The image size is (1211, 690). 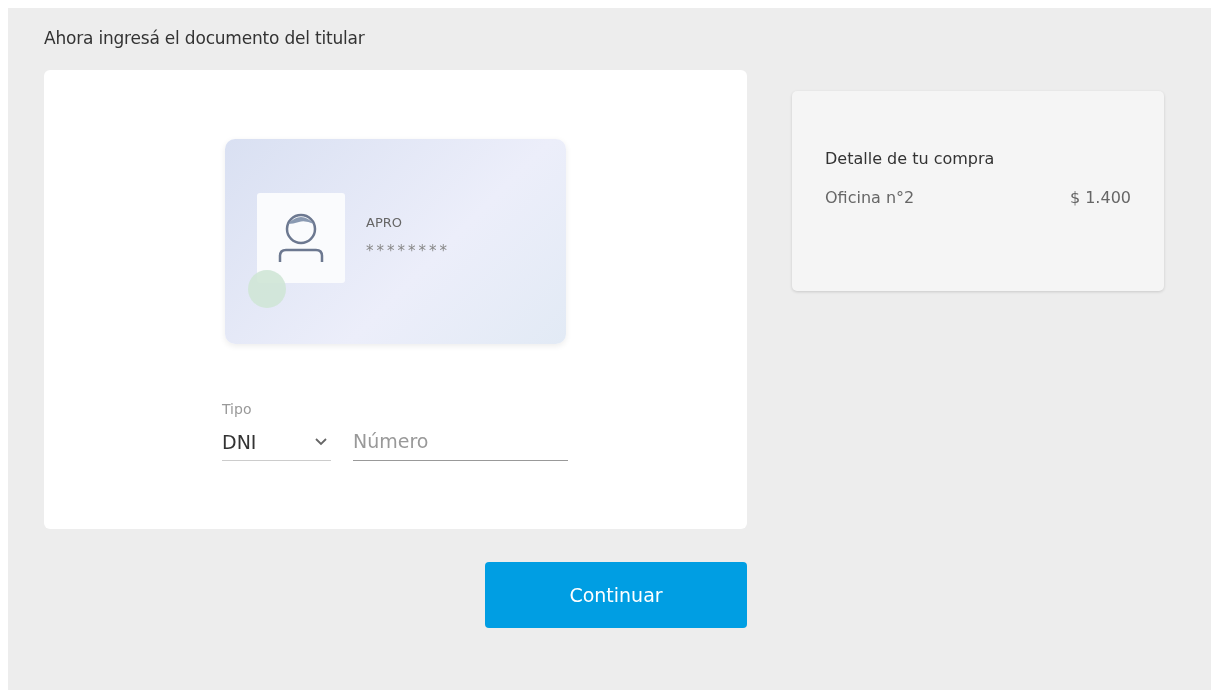 What do you see at coordinates (460, 441) in the screenshot?
I see `number-field: Número` at bounding box center [460, 441].